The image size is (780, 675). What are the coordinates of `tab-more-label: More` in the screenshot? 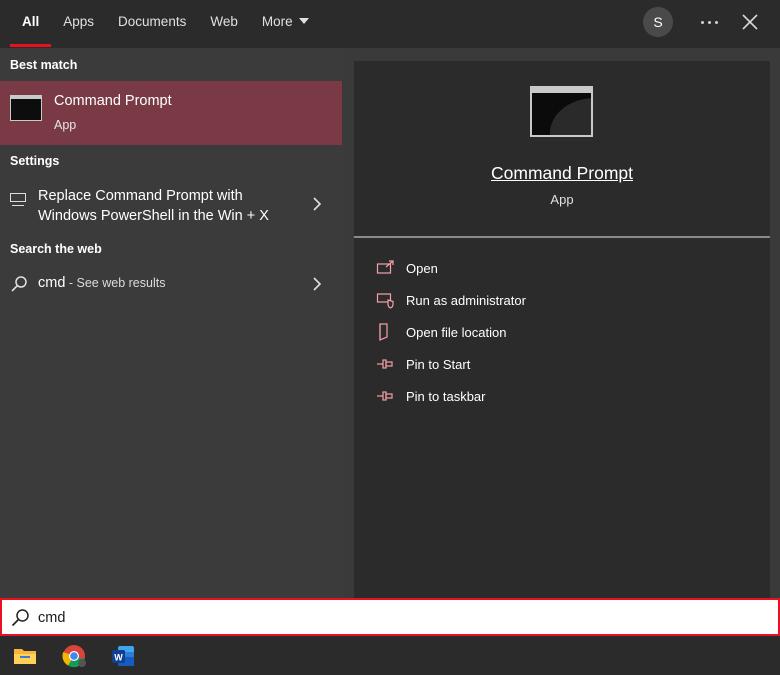 It's located at (277, 21).